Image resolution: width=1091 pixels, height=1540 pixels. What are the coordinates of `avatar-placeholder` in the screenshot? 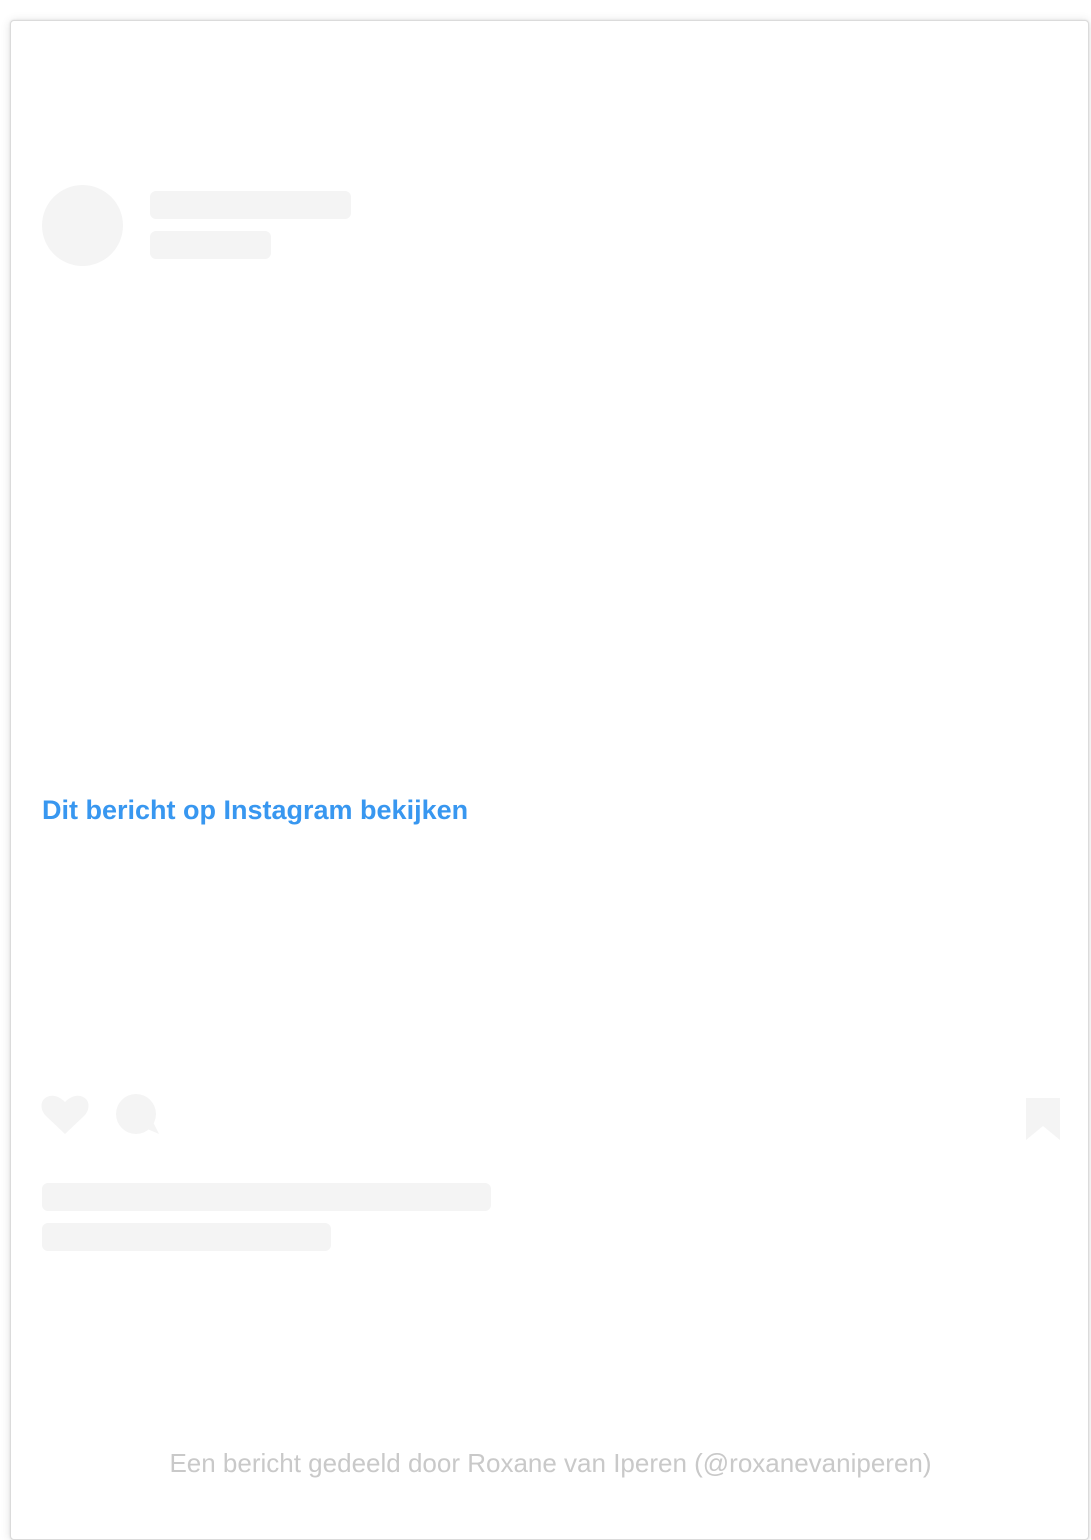 It's located at (82, 225).